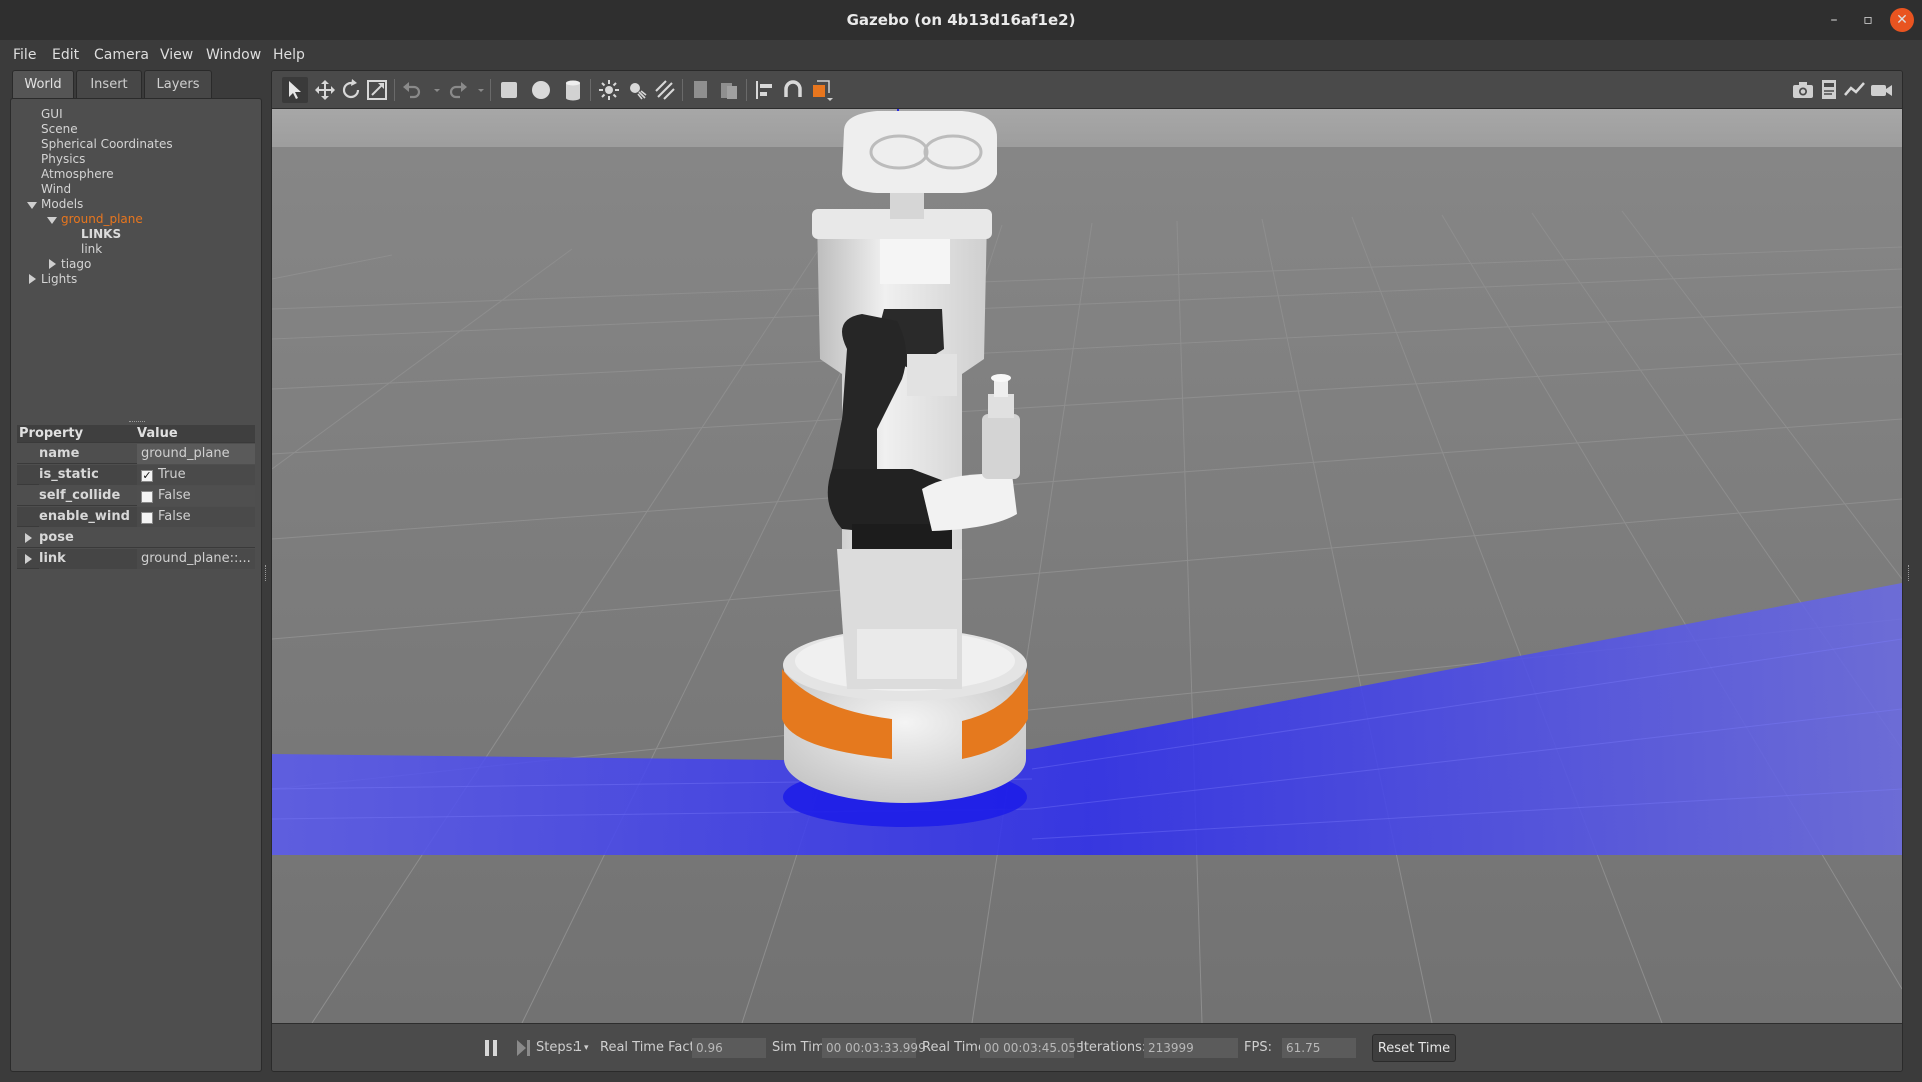 This screenshot has height=1082, width=1922. I want to click on property-row-self-collide: self_collide False, so click(136, 496).